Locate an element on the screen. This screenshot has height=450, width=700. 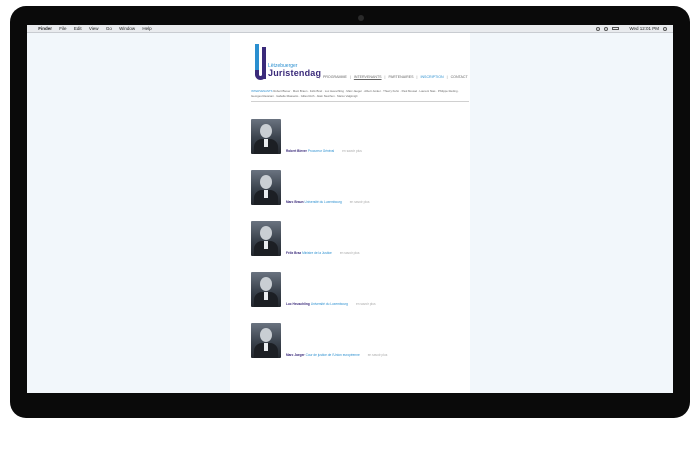
nav-intervenants: INTERVENANTS is located at coordinates (368, 77).